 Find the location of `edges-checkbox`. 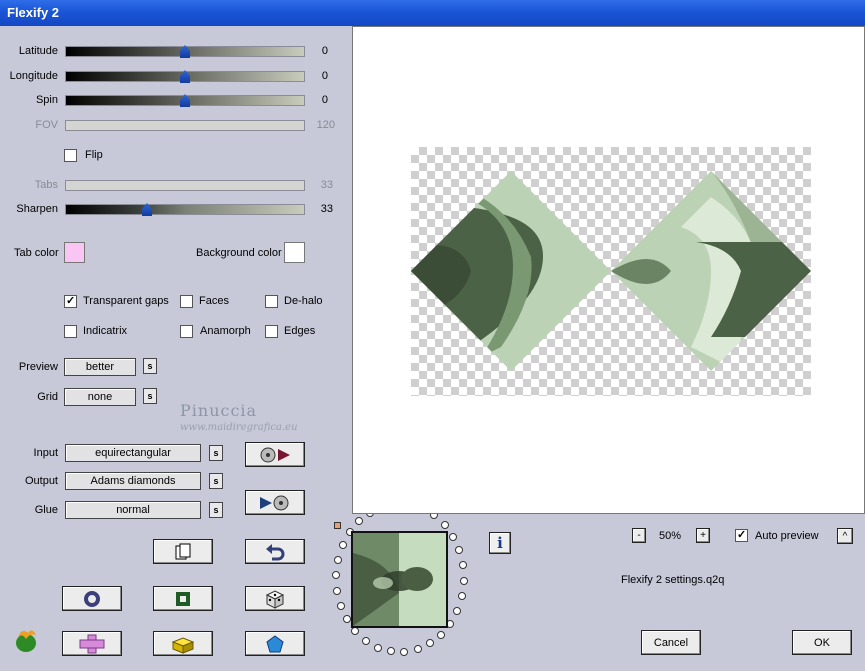

edges-checkbox is located at coordinates (271, 331).